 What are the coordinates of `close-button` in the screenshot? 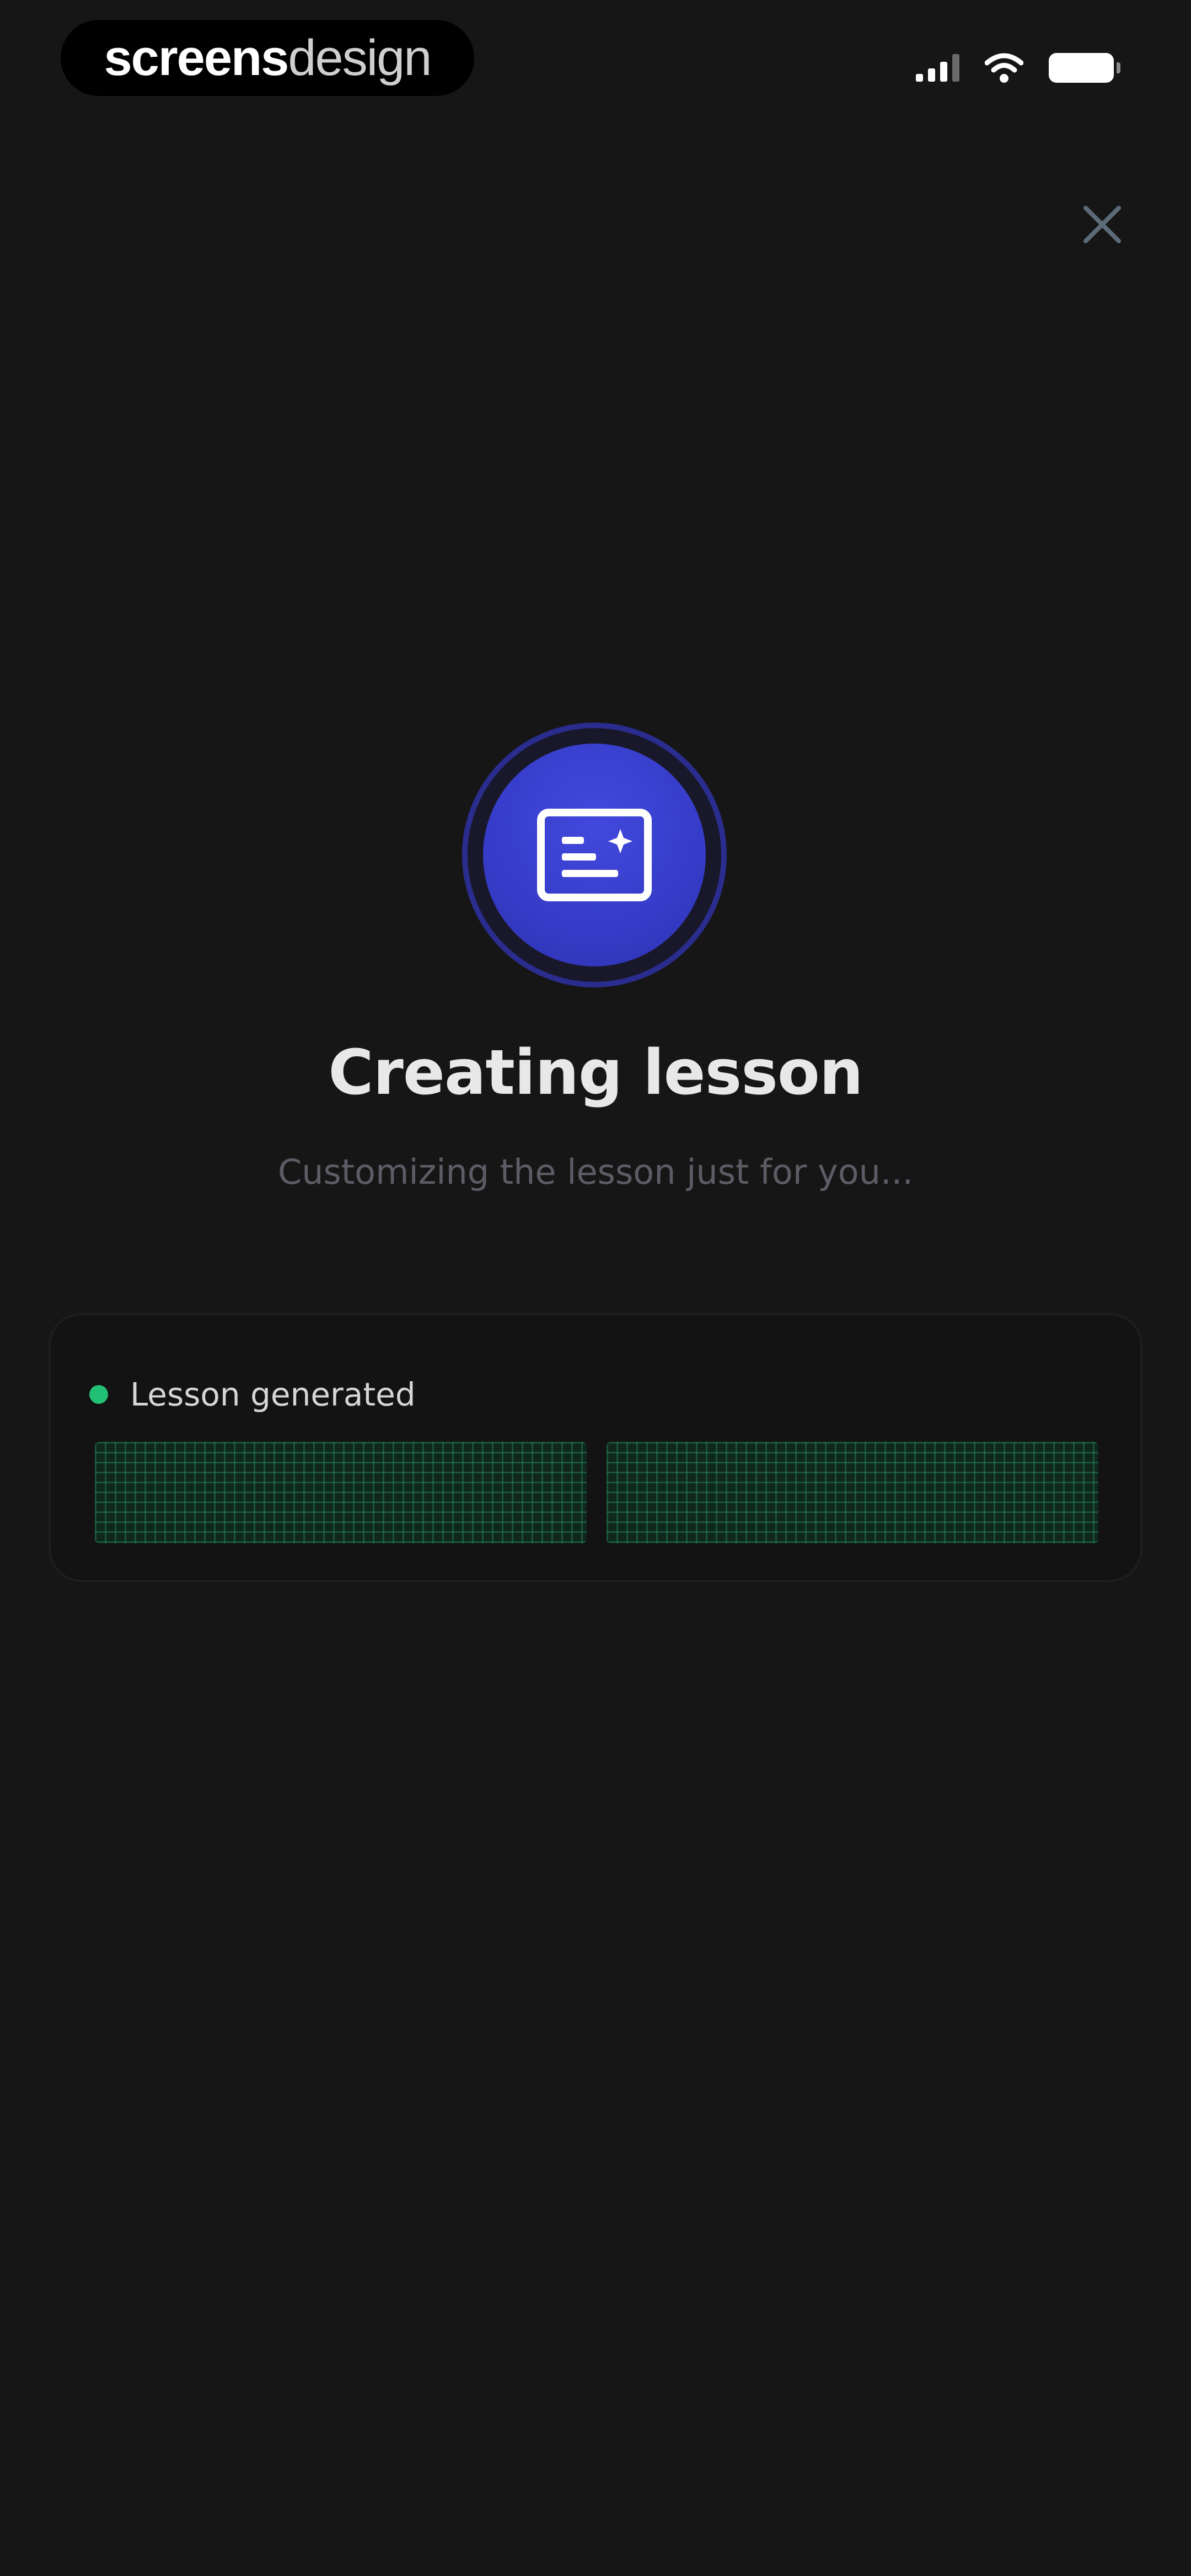 It's located at (1102, 224).